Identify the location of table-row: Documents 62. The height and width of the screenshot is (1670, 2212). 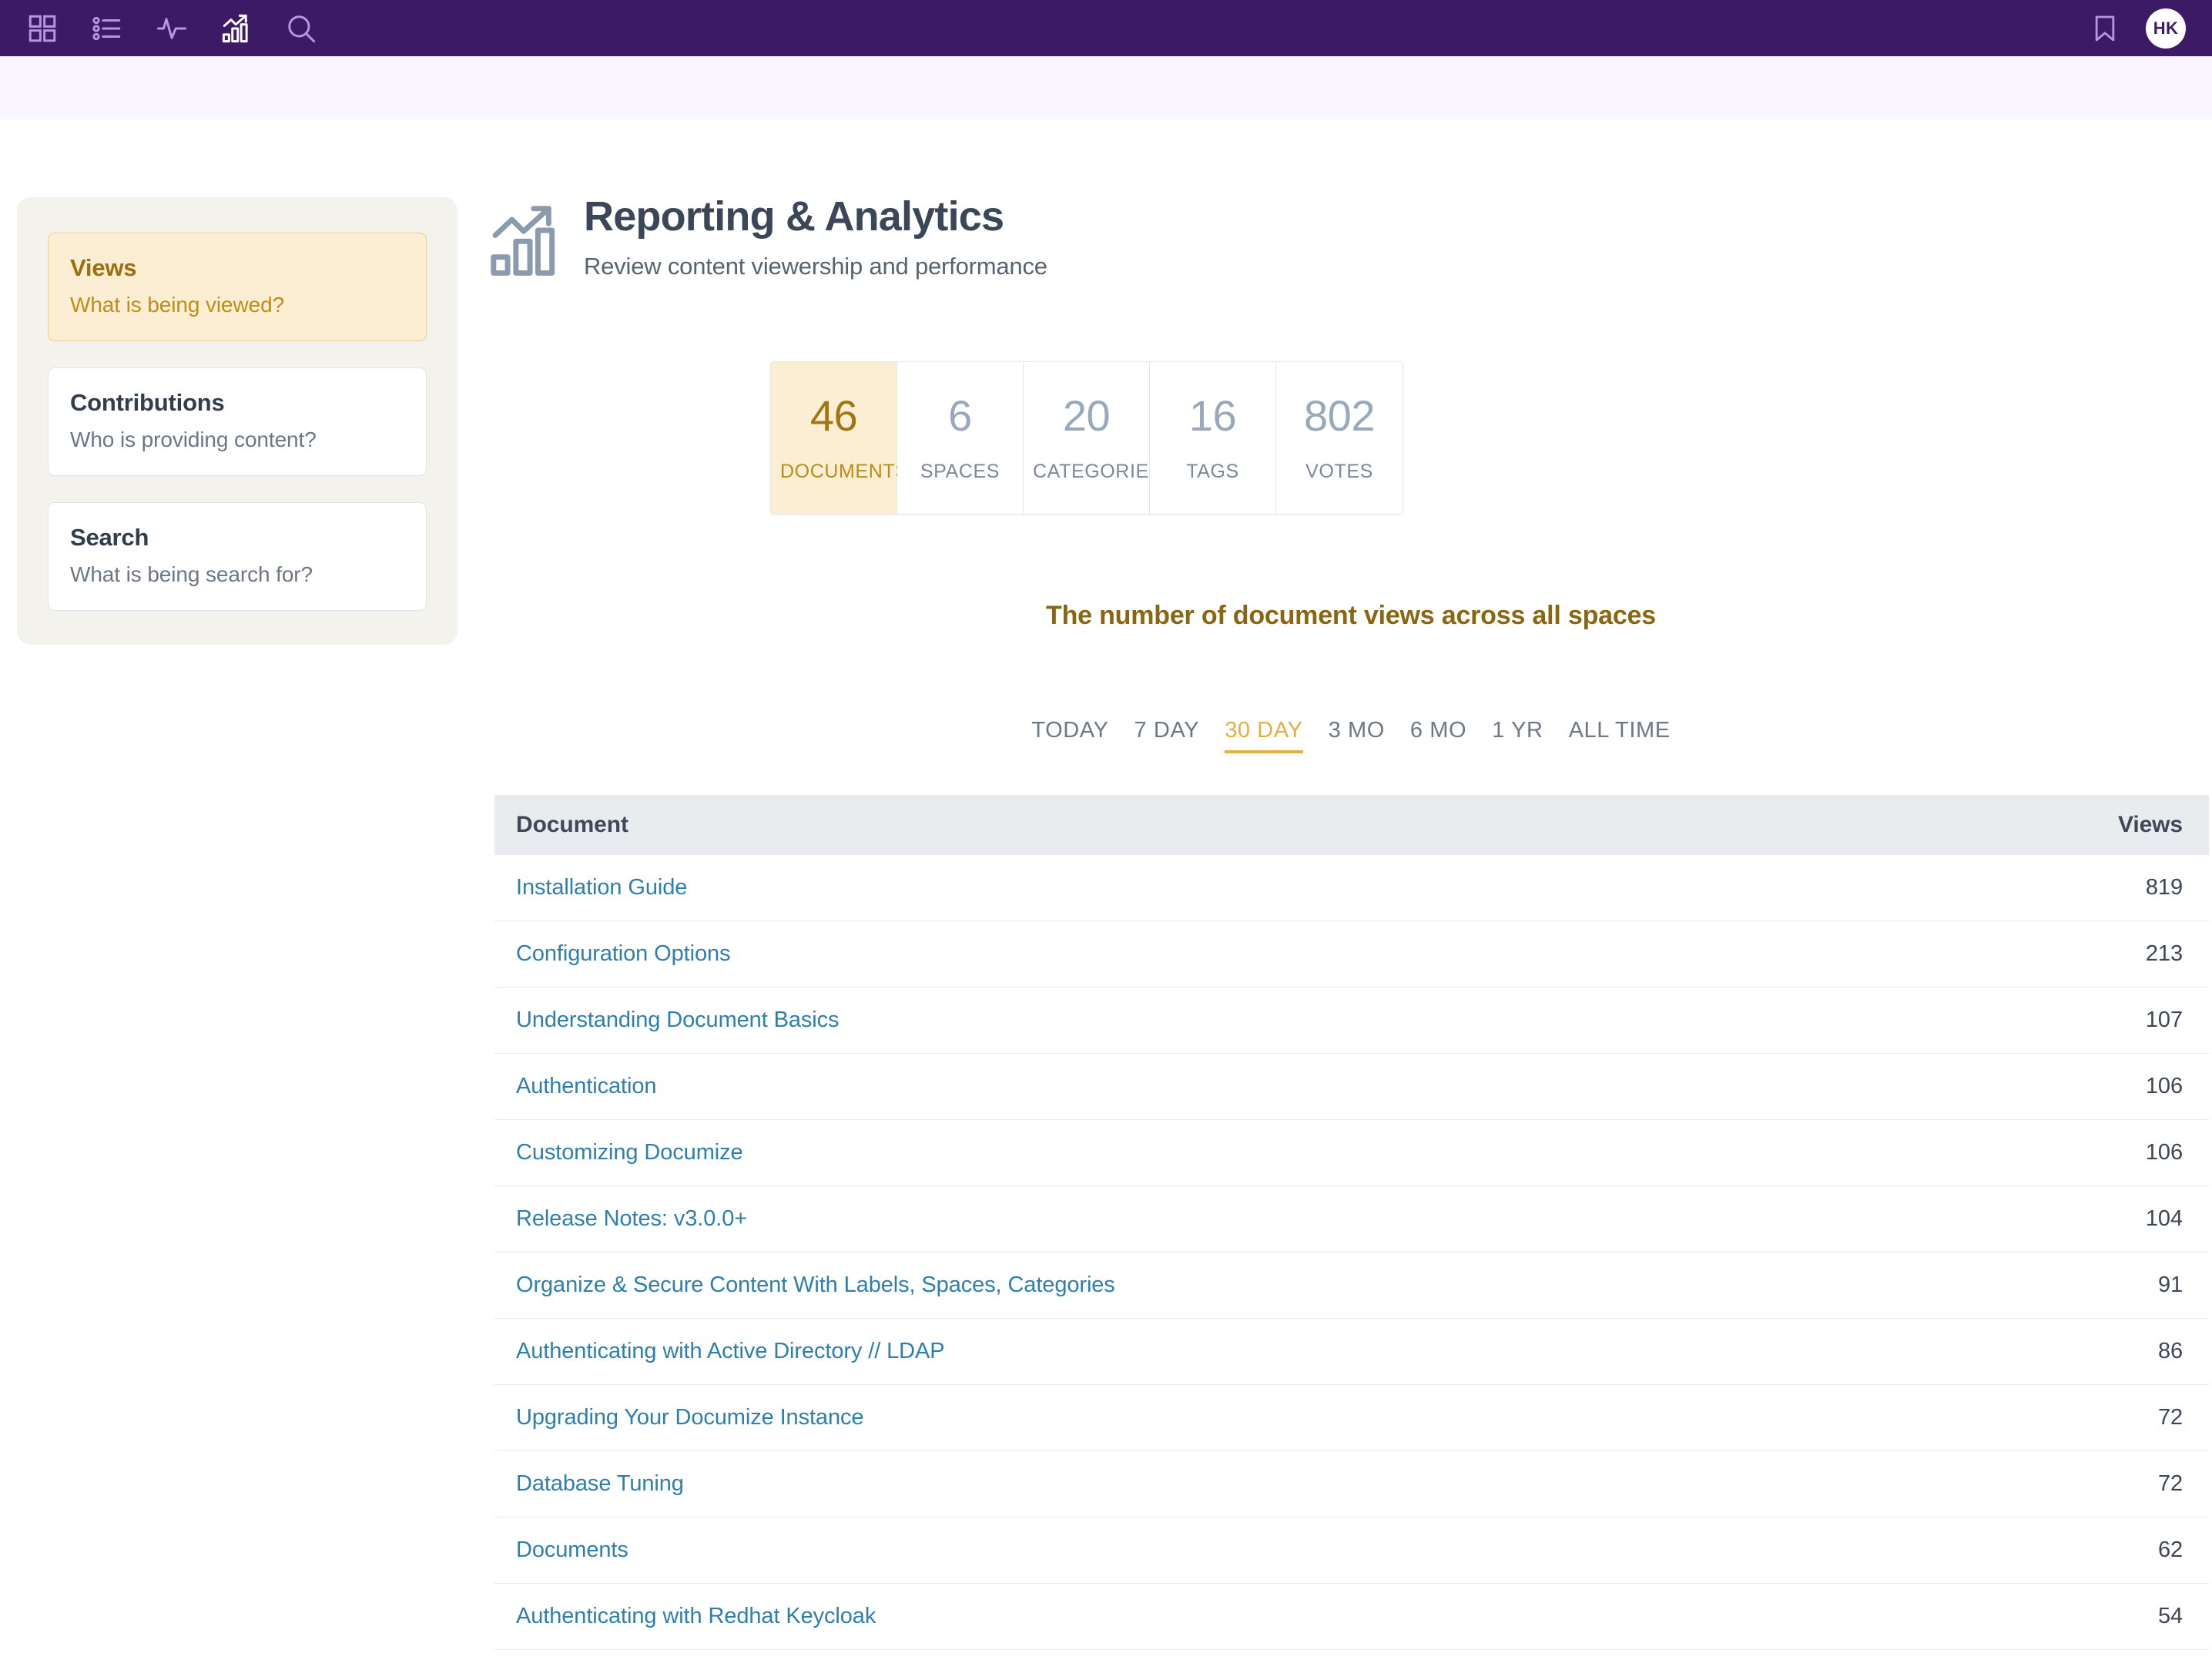
(1351, 1550).